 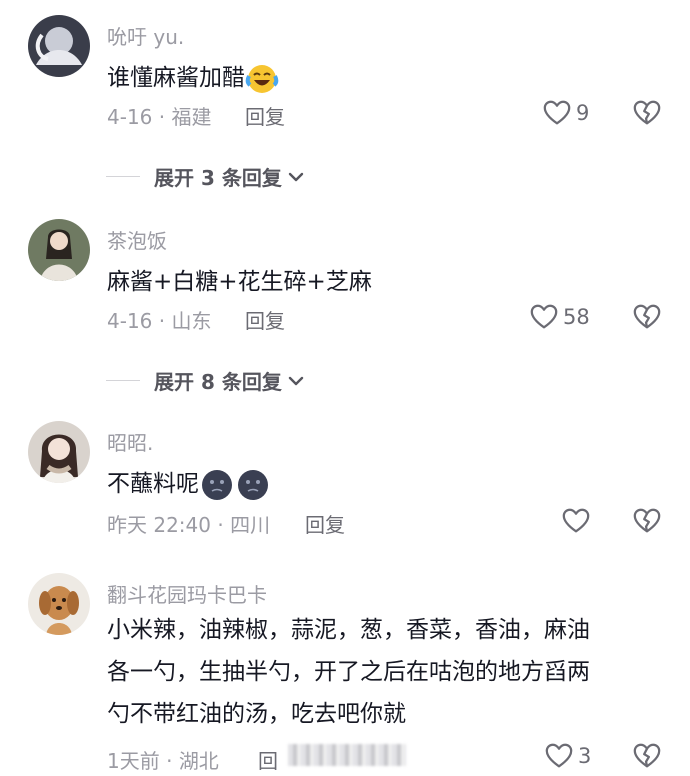 What do you see at coordinates (583, 113) in the screenshot?
I see `like-count: 9` at bounding box center [583, 113].